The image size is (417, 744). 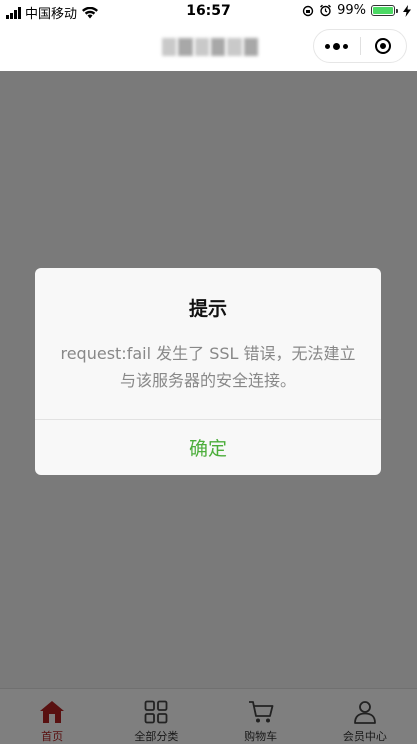 I want to click on carrier-name: 中国移动, so click(x=51, y=14).